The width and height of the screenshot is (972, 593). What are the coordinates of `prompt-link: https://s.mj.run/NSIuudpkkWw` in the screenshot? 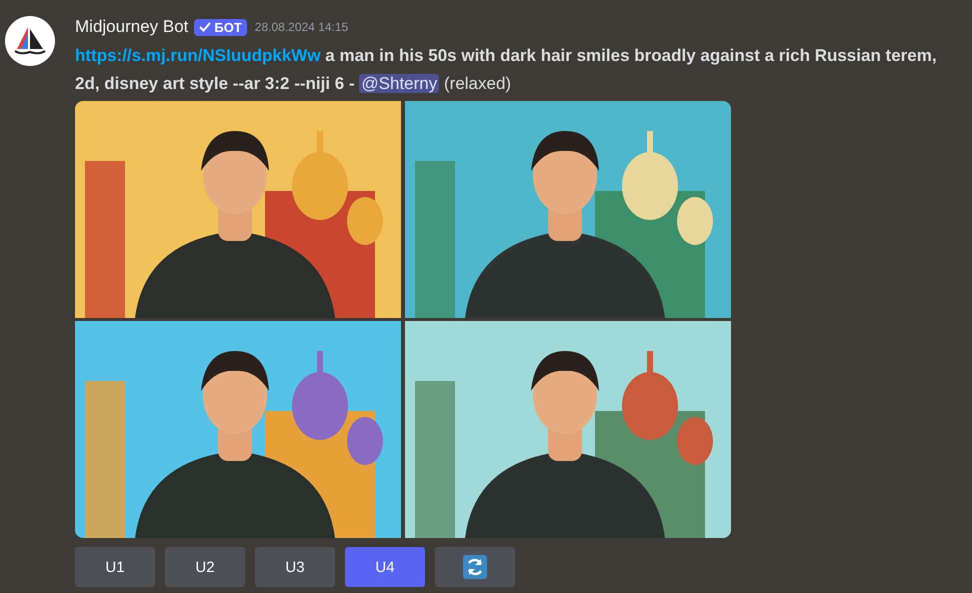 It's located at (198, 55).